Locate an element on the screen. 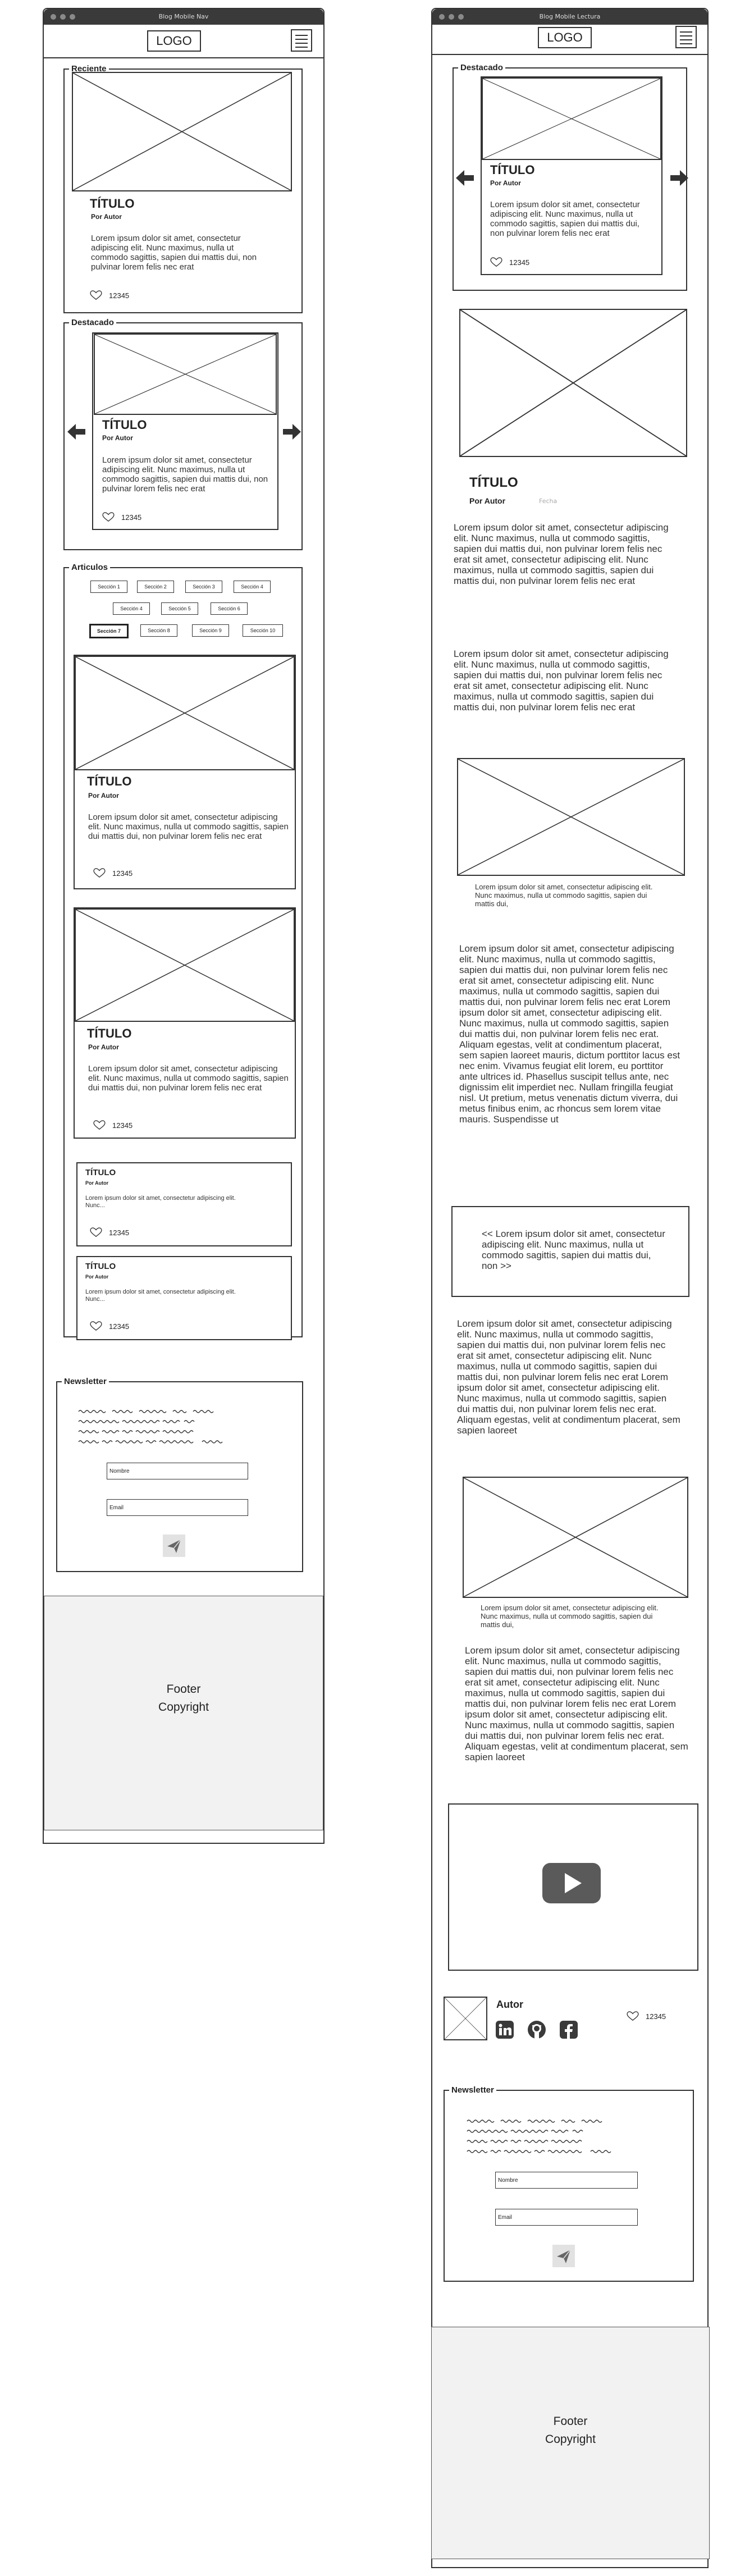 This screenshot has width=754, height=2576. tag-seccion-6: Sección 6 is located at coordinates (229, 608).